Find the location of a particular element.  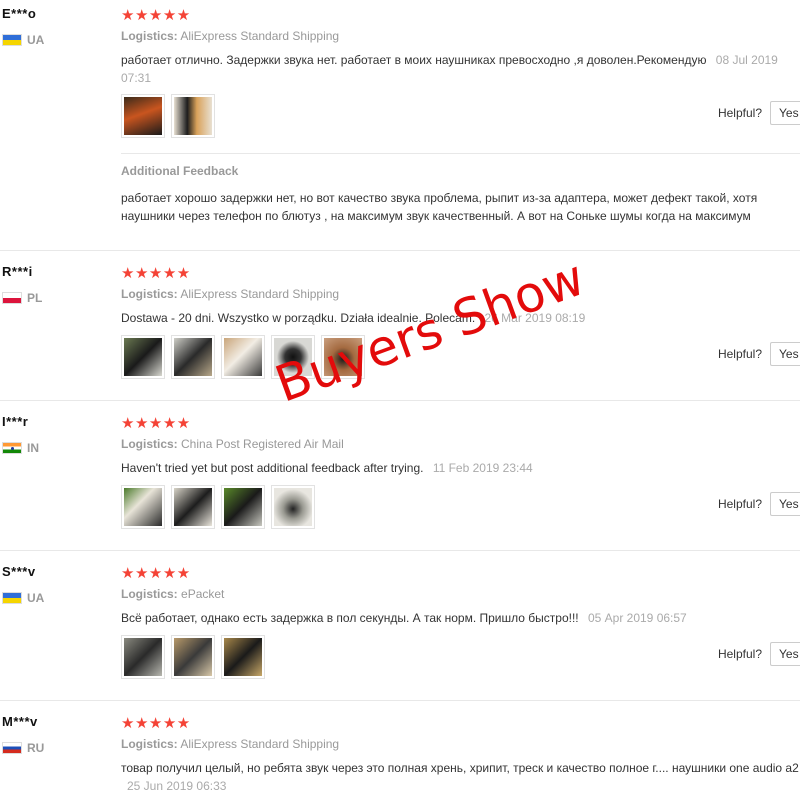

country-code: PL is located at coordinates (35, 298).